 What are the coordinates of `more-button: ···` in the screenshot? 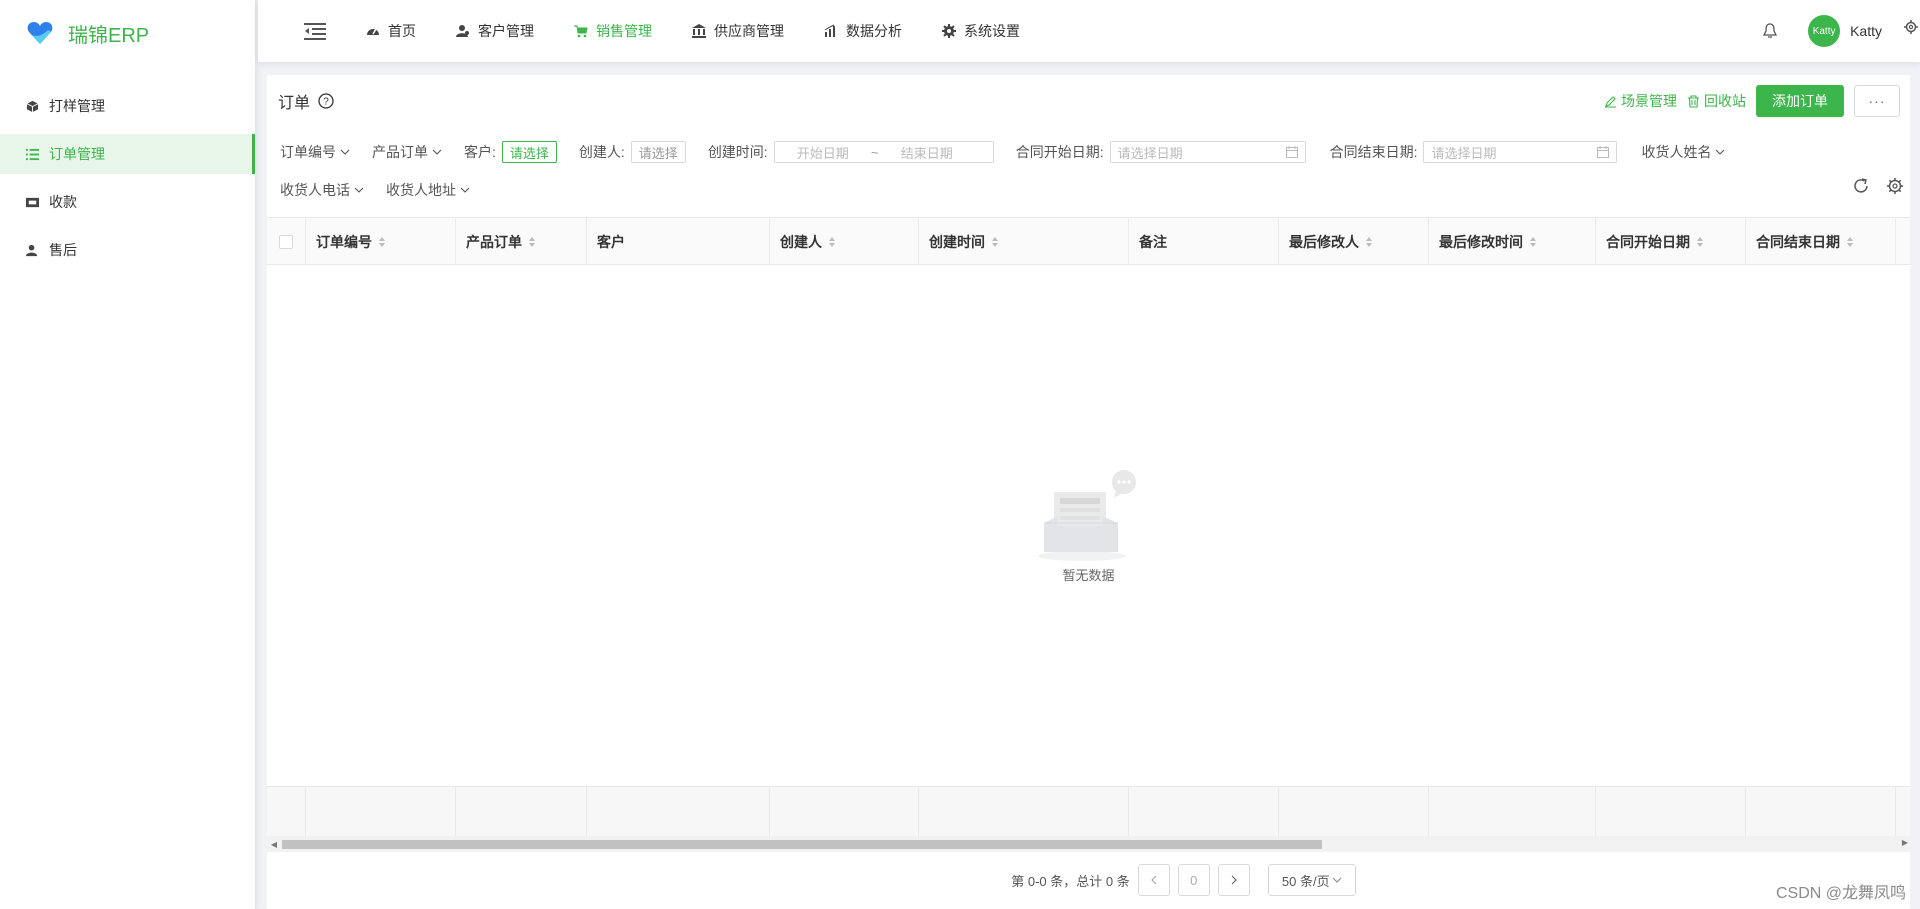 It's located at (1877, 101).